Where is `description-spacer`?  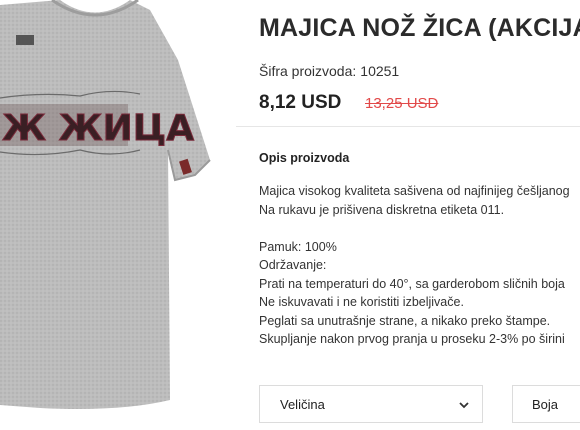 description-spacer is located at coordinates (414, 228).